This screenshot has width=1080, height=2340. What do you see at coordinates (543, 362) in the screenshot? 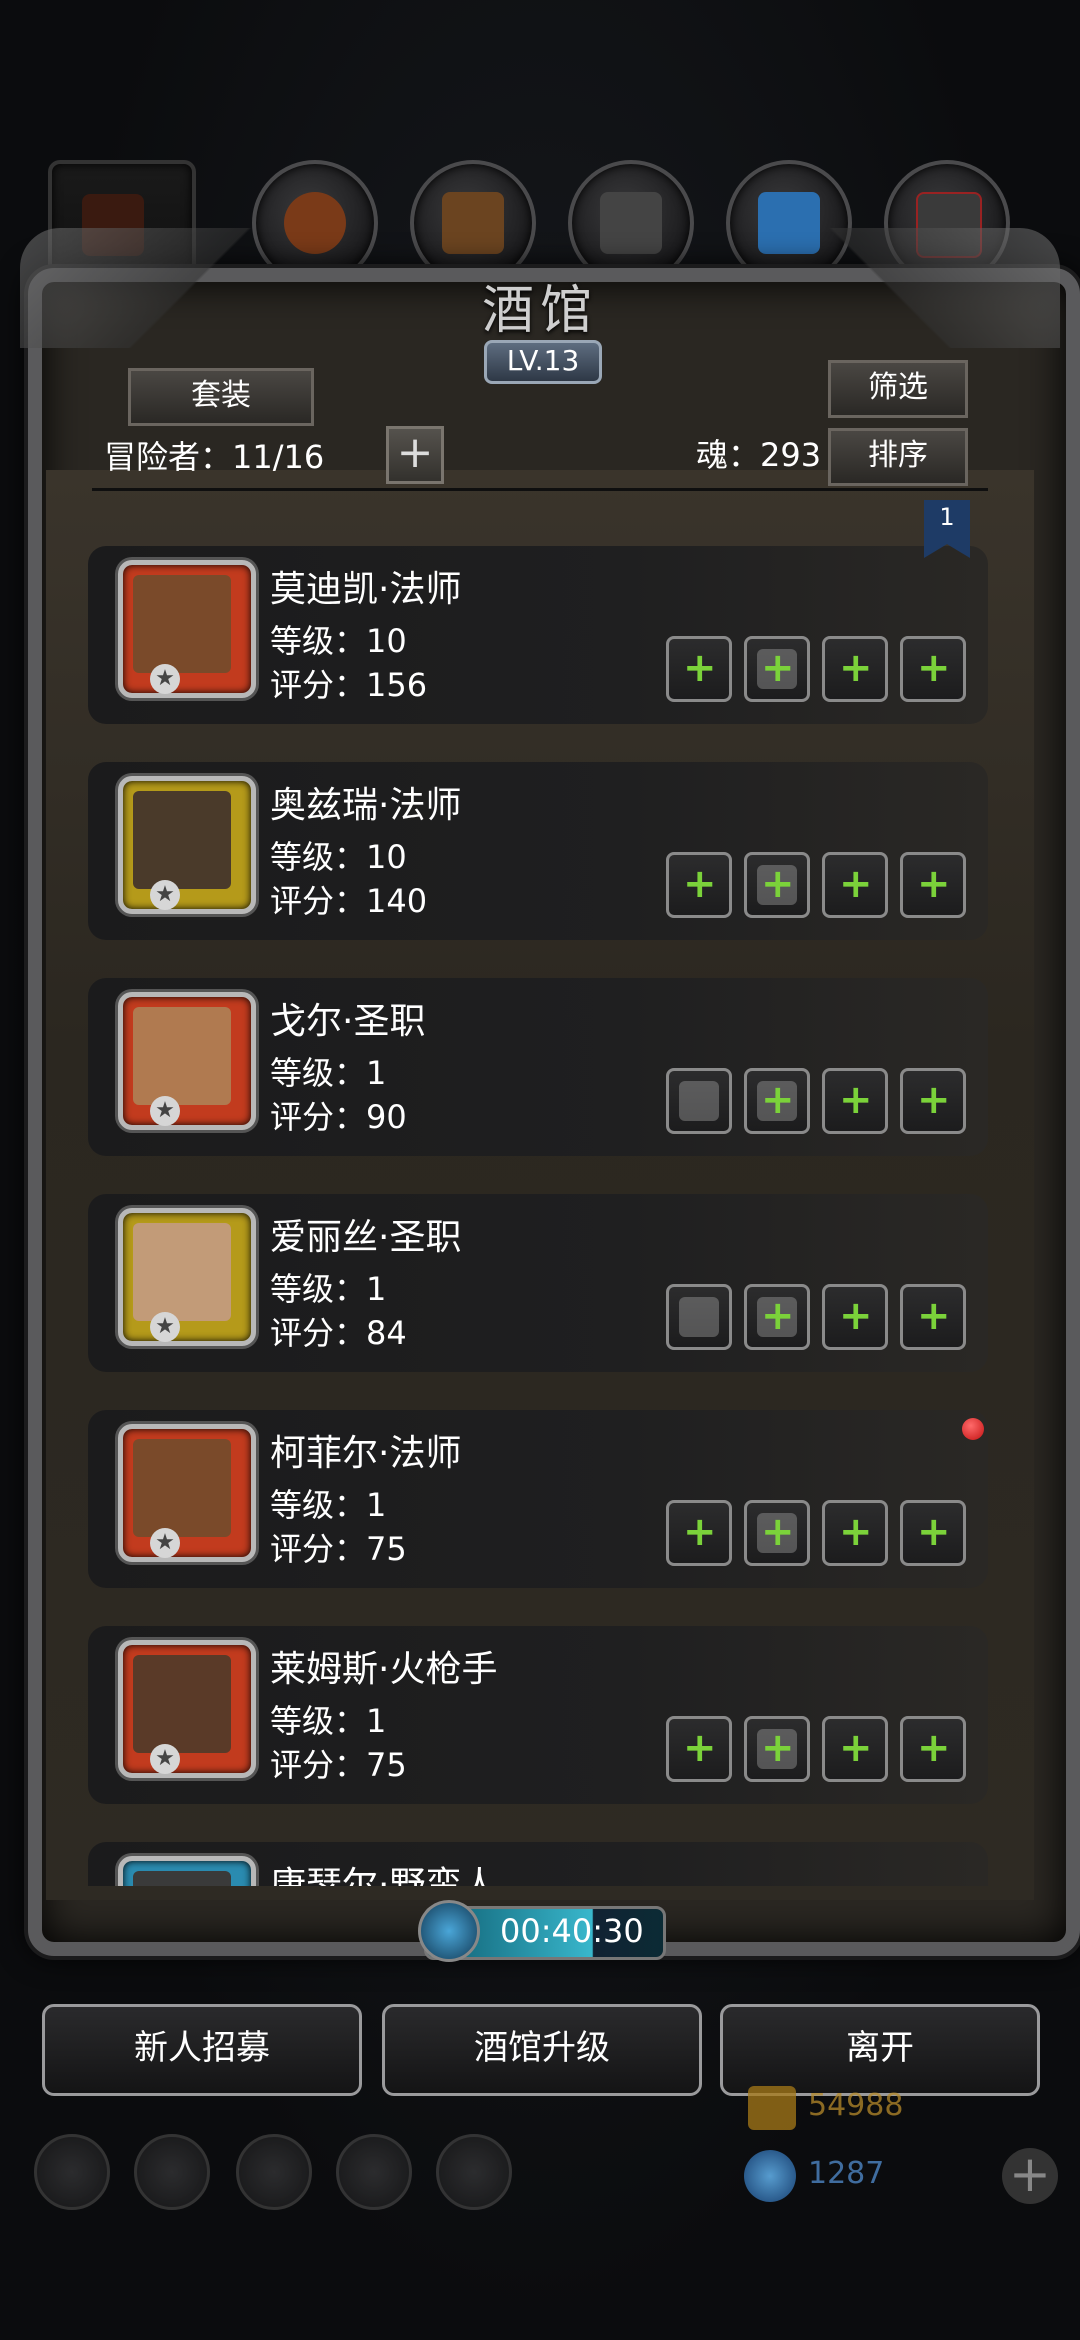
I see `level-badge: LV.13` at bounding box center [543, 362].